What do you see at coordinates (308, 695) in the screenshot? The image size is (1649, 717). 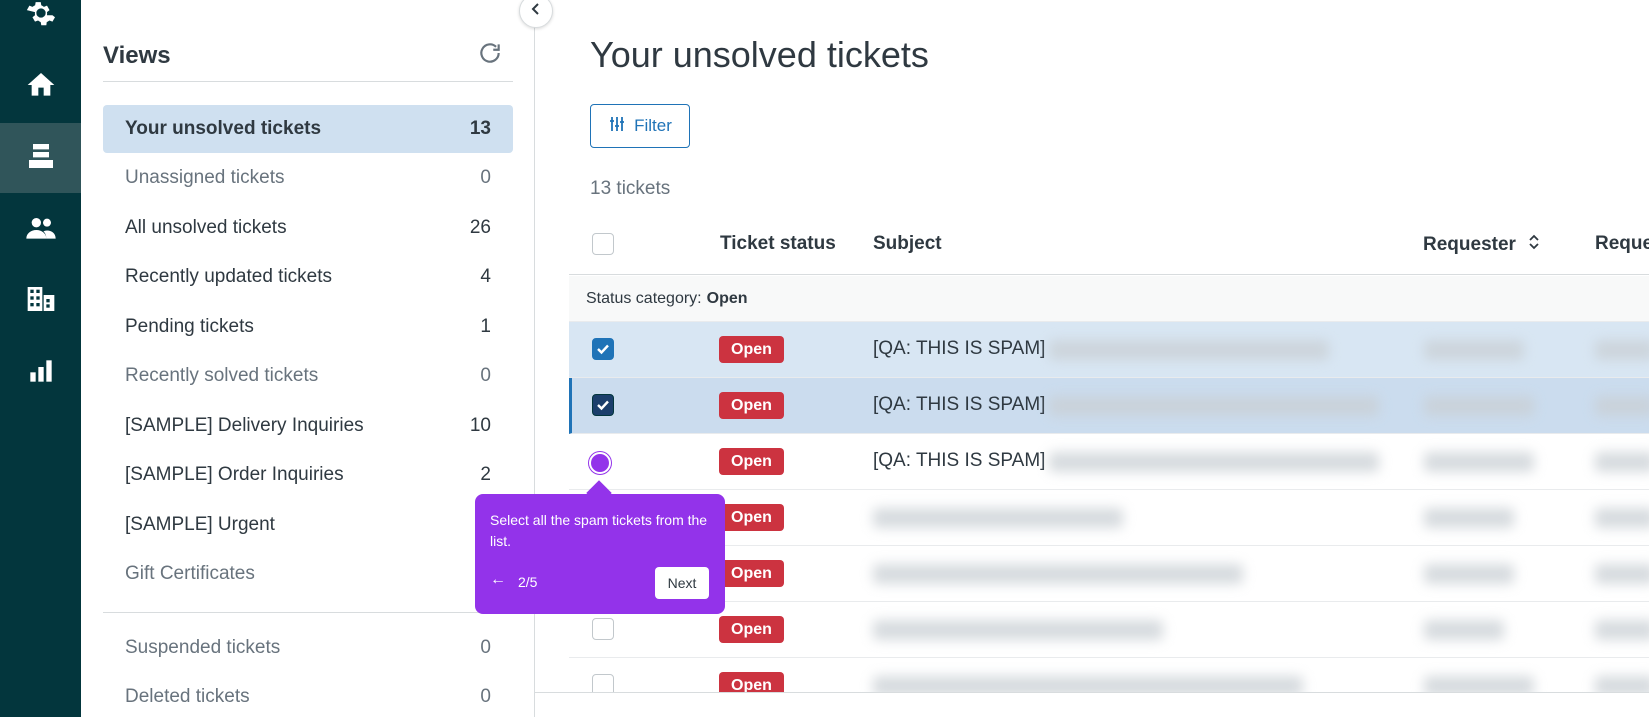 I see `view-deleted-tickets: Deleted tickets 0` at bounding box center [308, 695].